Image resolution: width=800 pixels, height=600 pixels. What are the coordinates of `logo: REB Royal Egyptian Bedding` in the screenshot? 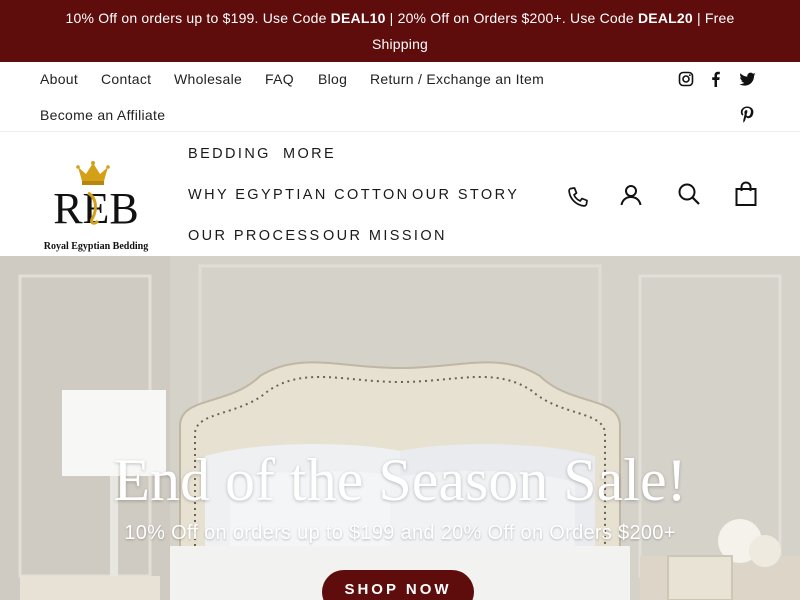 It's located at (96, 204).